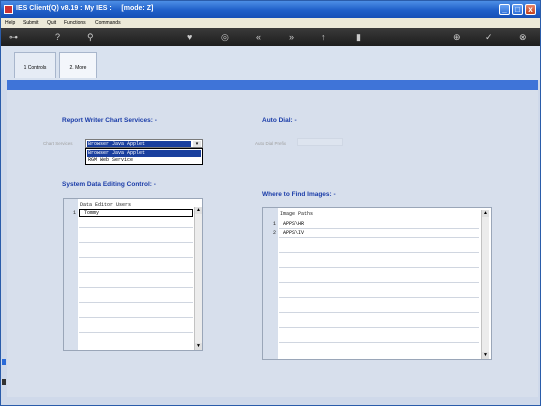 The width and height of the screenshot is (541, 406). What do you see at coordinates (31, 23) in the screenshot?
I see `menu-submit: Submit` at bounding box center [31, 23].